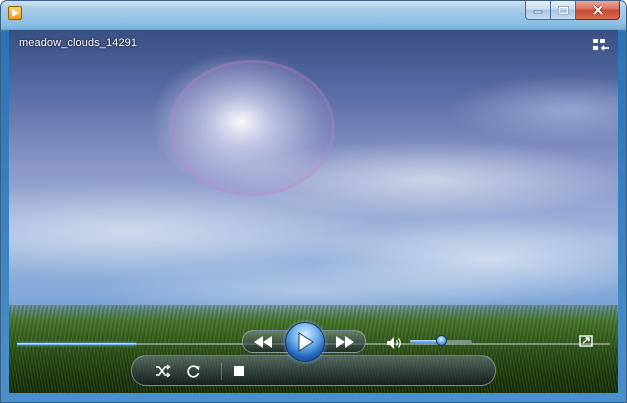 The image size is (627, 403). I want to click on video-title: meadow_clouds_14291, so click(78, 43).